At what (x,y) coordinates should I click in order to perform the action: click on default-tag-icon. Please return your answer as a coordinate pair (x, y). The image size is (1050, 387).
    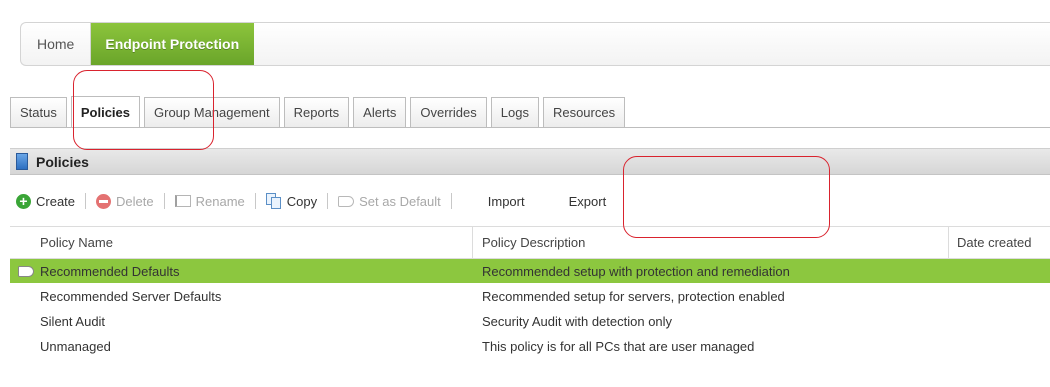
    Looking at the image, I should click on (346, 201).